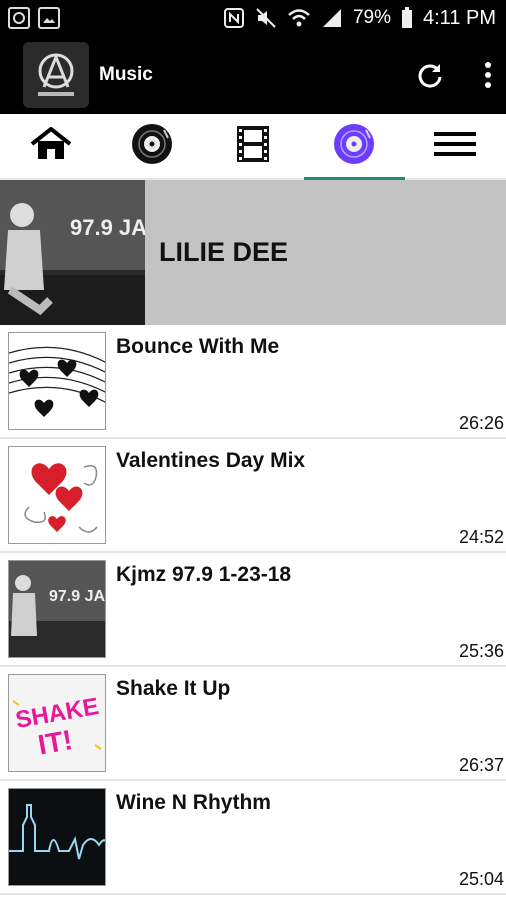 The width and height of the screenshot is (506, 900). Describe the element at coordinates (481, 879) in the screenshot. I see `track-duration: 25:04` at that location.